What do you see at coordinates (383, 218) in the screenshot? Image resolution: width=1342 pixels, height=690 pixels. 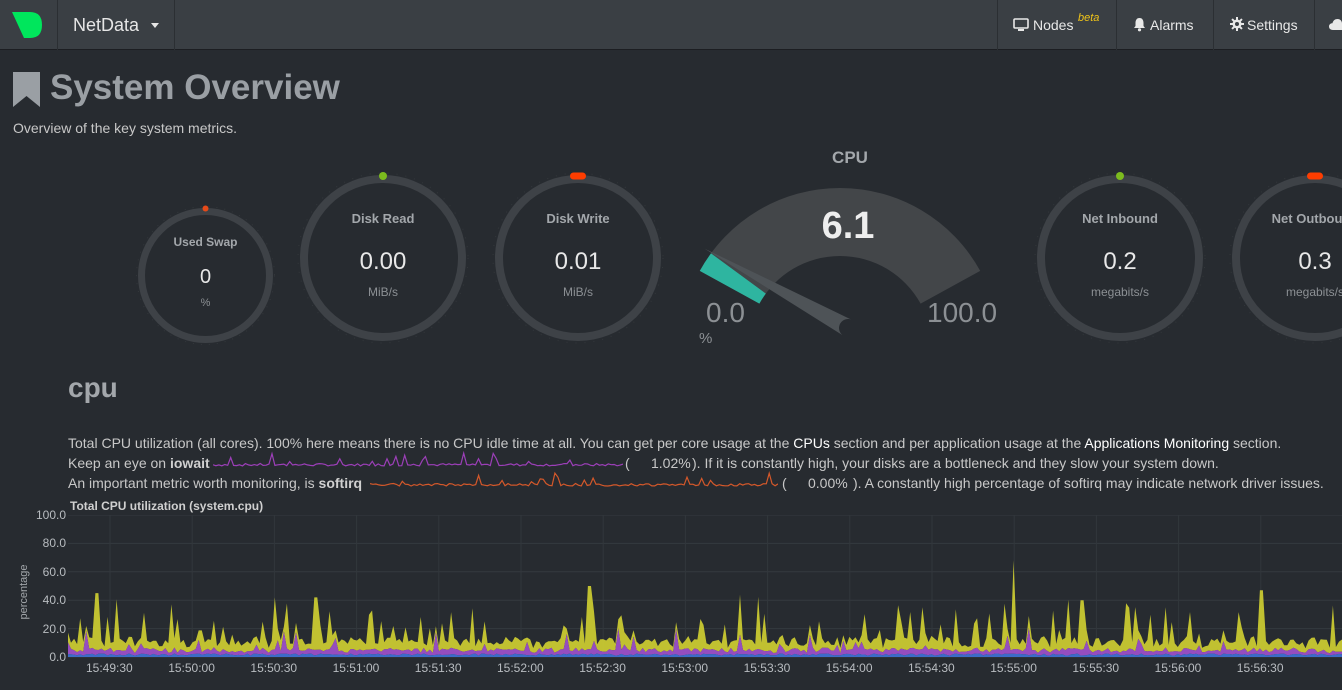 I see `gauge-title: Disk Read` at bounding box center [383, 218].